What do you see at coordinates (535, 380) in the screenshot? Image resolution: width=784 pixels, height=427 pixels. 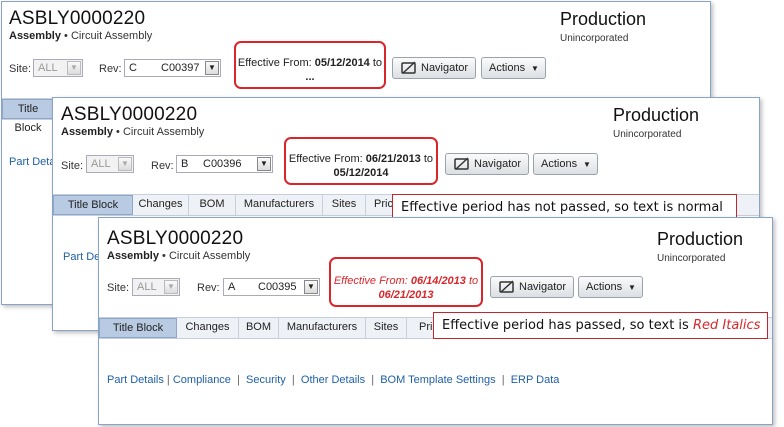 I see `link-erp-data: ERP Data` at bounding box center [535, 380].